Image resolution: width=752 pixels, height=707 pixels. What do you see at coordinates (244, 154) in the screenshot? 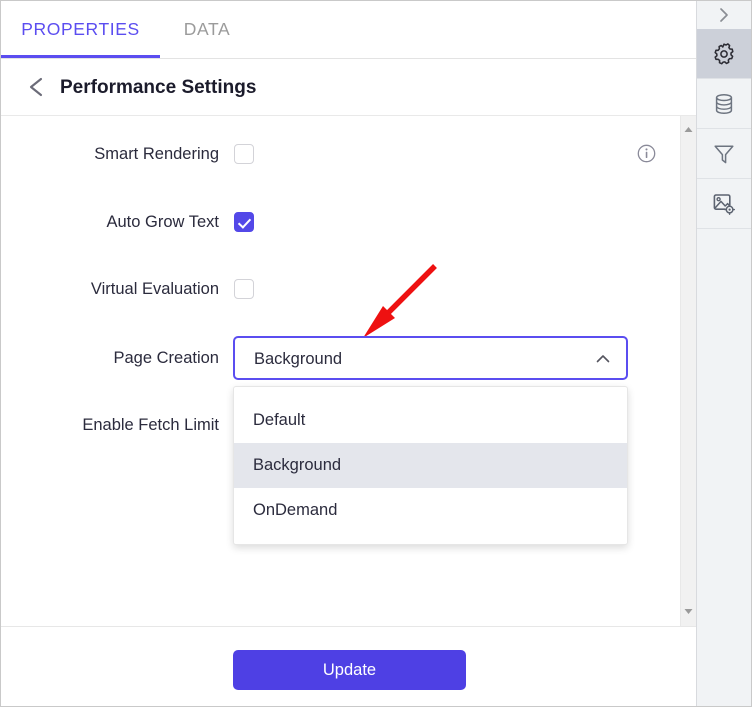
I see `checkbox-smart-rendering` at bounding box center [244, 154].